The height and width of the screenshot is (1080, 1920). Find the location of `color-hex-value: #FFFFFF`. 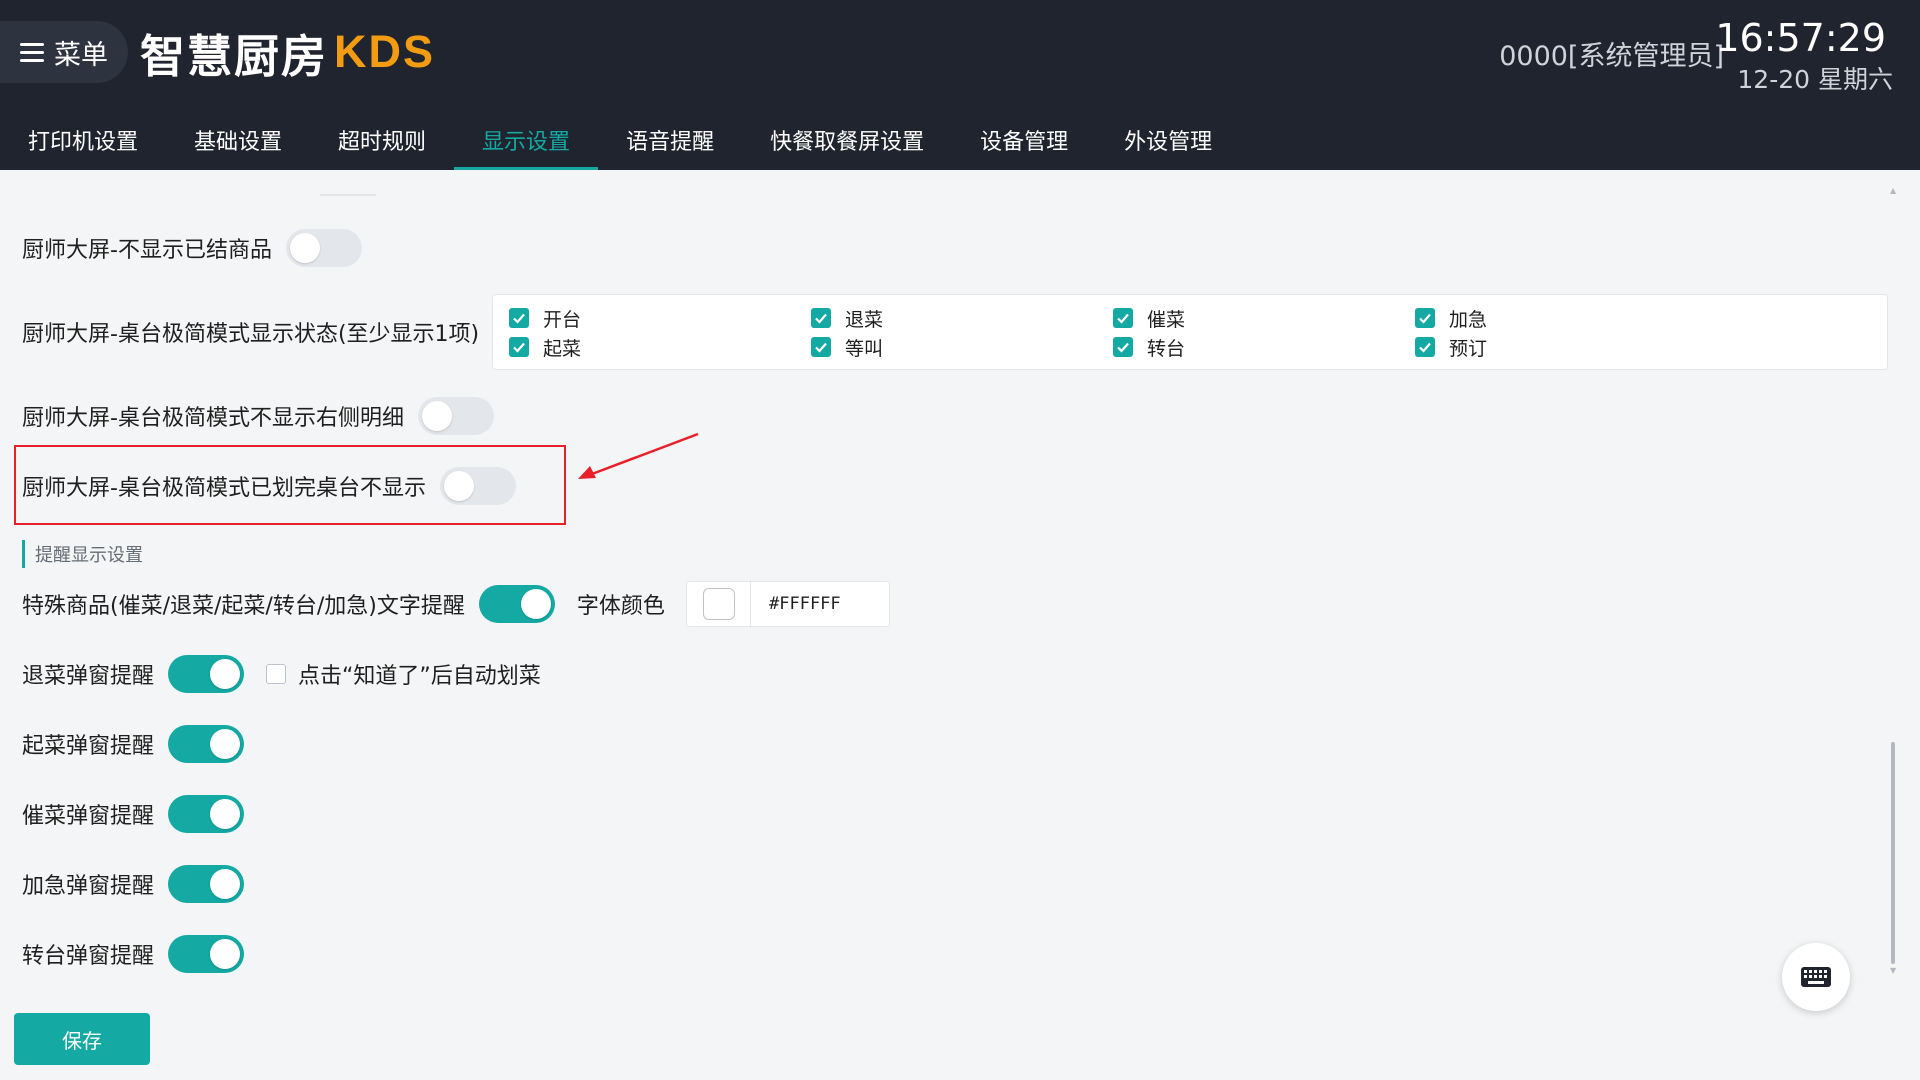

color-hex-value: #FFFFFF is located at coordinates (805, 604).